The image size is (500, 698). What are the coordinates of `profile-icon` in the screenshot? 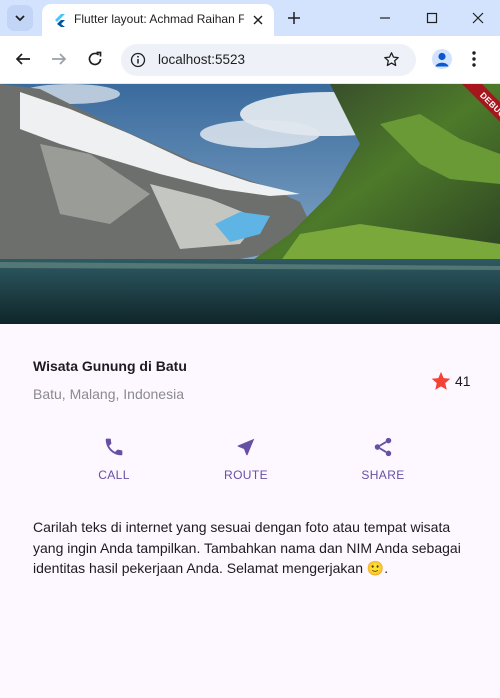 It's located at (442, 59).